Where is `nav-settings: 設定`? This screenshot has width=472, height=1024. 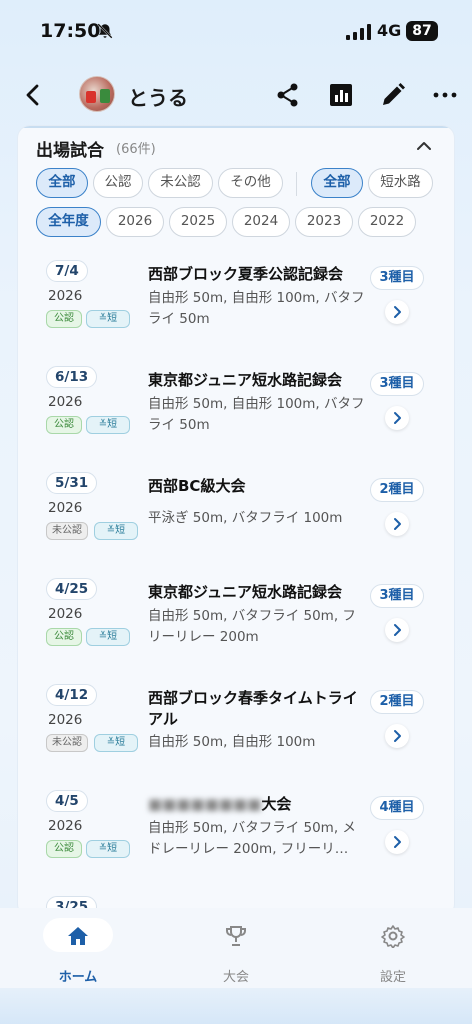
nav-settings: 設定 is located at coordinates (393, 951).